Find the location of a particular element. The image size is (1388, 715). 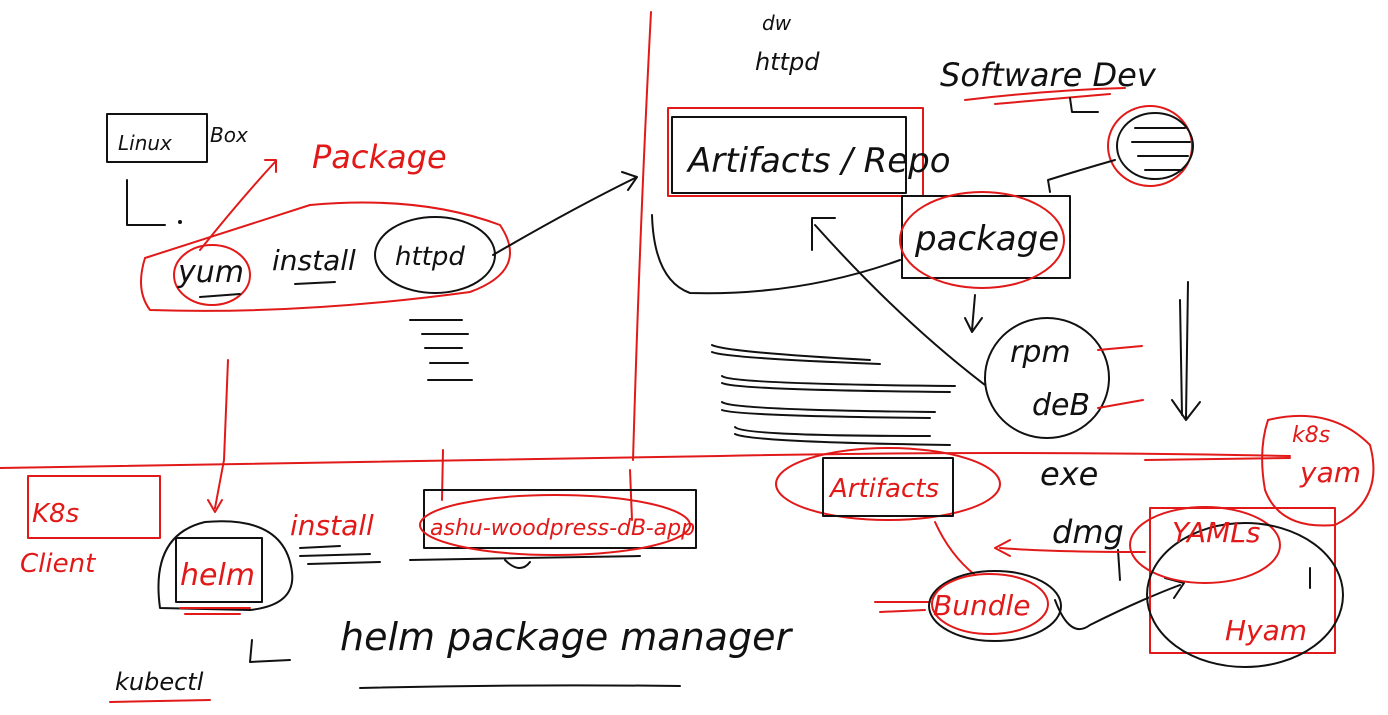

chart-underline is located at coordinates (525, 562).